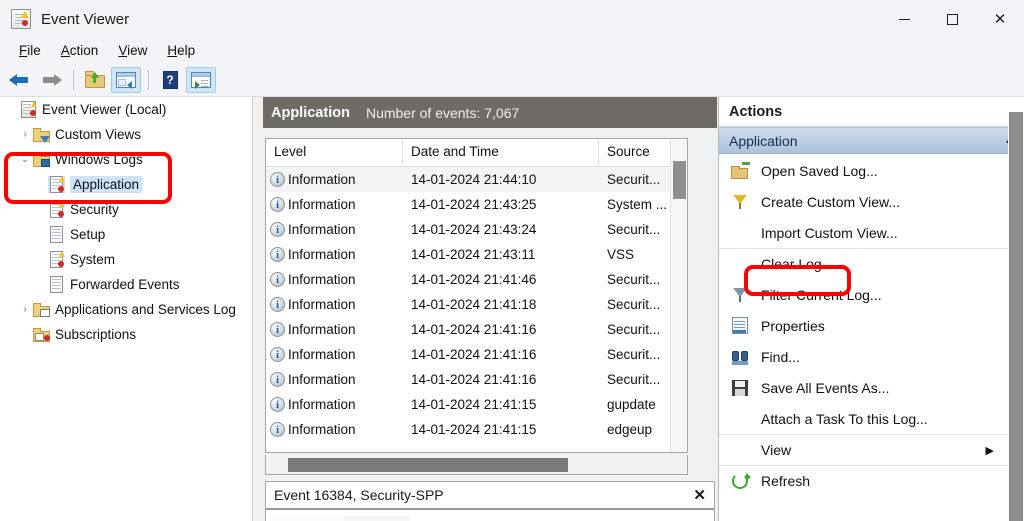  What do you see at coordinates (871, 140) in the screenshot?
I see `actions-group-application: Application ▲` at bounding box center [871, 140].